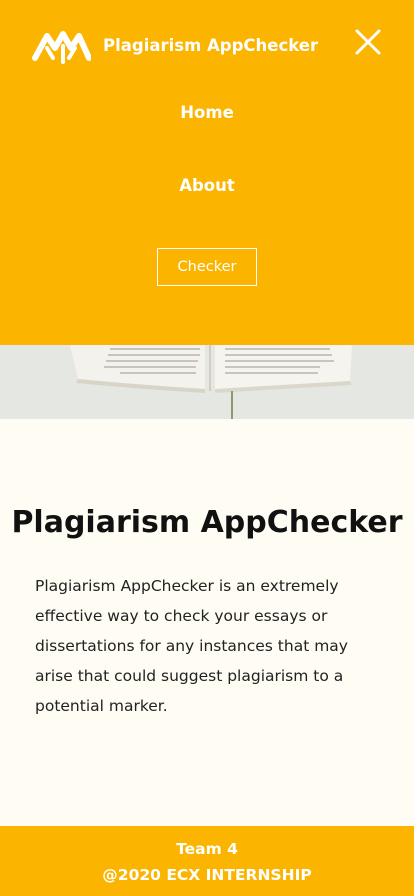 The height and width of the screenshot is (896, 414). What do you see at coordinates (207, 861) in the screenshot?
I see `footer: Team 4 @2020 ECX INTERNSHIP` at bounding box center [207, 861].